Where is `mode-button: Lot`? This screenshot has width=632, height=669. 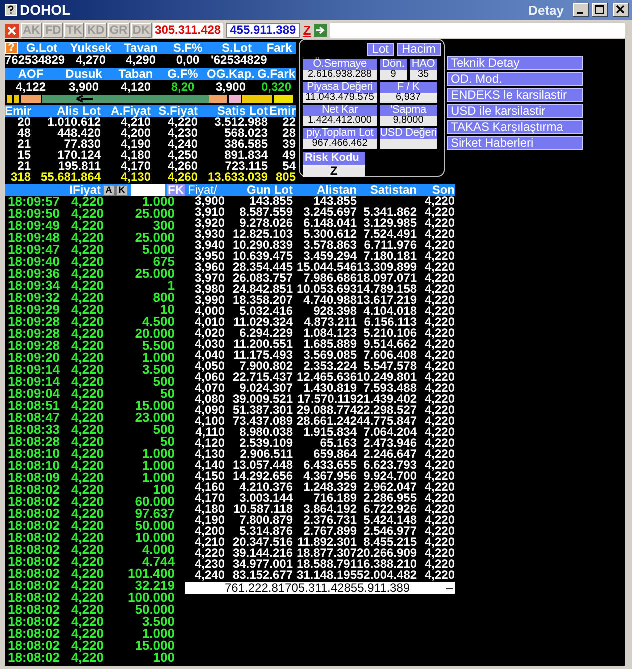
mode-button: Lot is located at coordinates (380, 49).